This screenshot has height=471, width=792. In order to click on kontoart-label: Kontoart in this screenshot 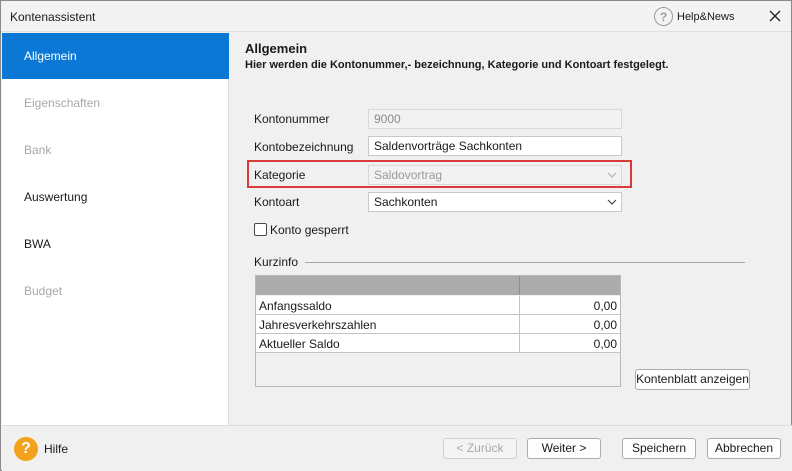, I will do `click(277, 202)`.